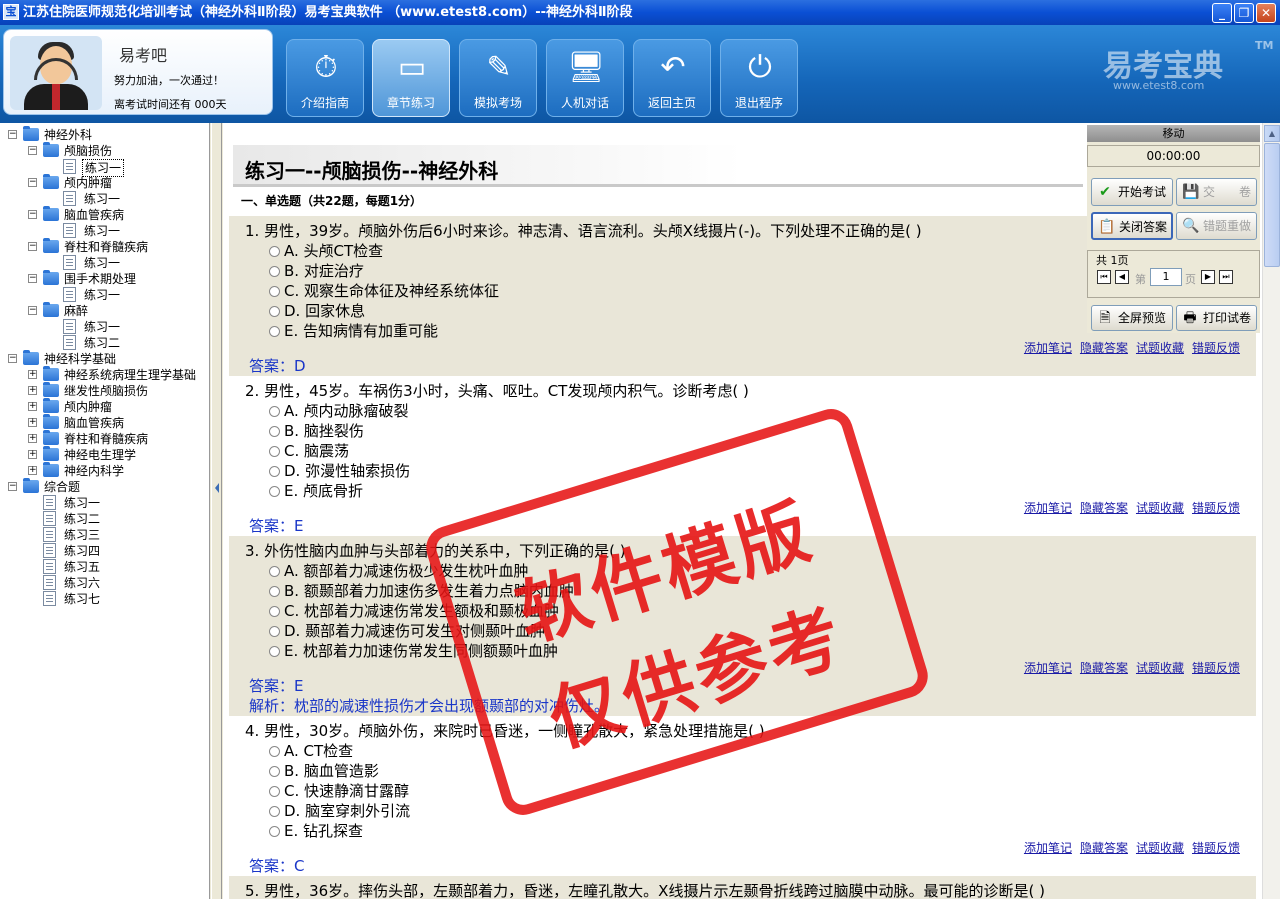 The height and width of the screenshot is (899, 1280). Describe the element at coordinates (325, 78) in the screenshot. I see `nav-button-guide: ⏱ 介绍指南` at that location.